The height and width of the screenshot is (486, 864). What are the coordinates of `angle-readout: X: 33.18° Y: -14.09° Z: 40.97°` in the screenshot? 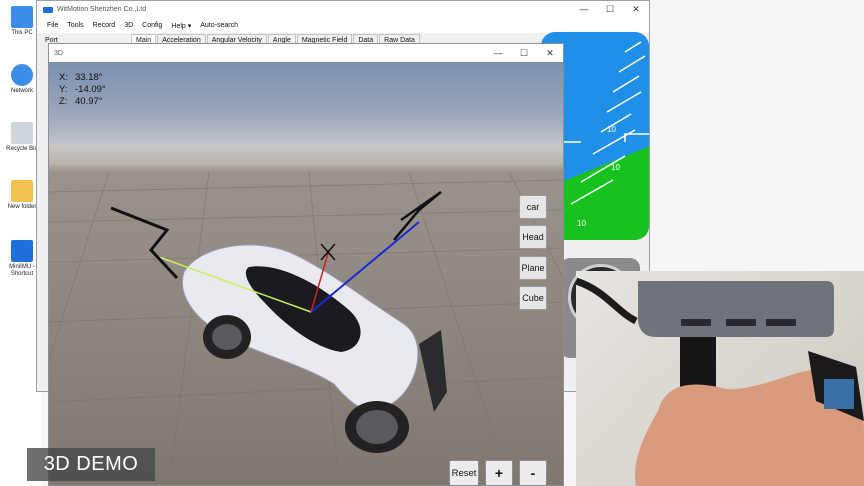 It's located at (82, 90).